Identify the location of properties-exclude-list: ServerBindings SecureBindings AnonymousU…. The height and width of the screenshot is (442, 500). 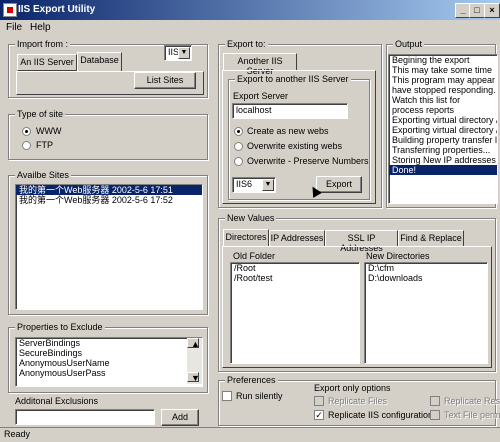
(109, 362).